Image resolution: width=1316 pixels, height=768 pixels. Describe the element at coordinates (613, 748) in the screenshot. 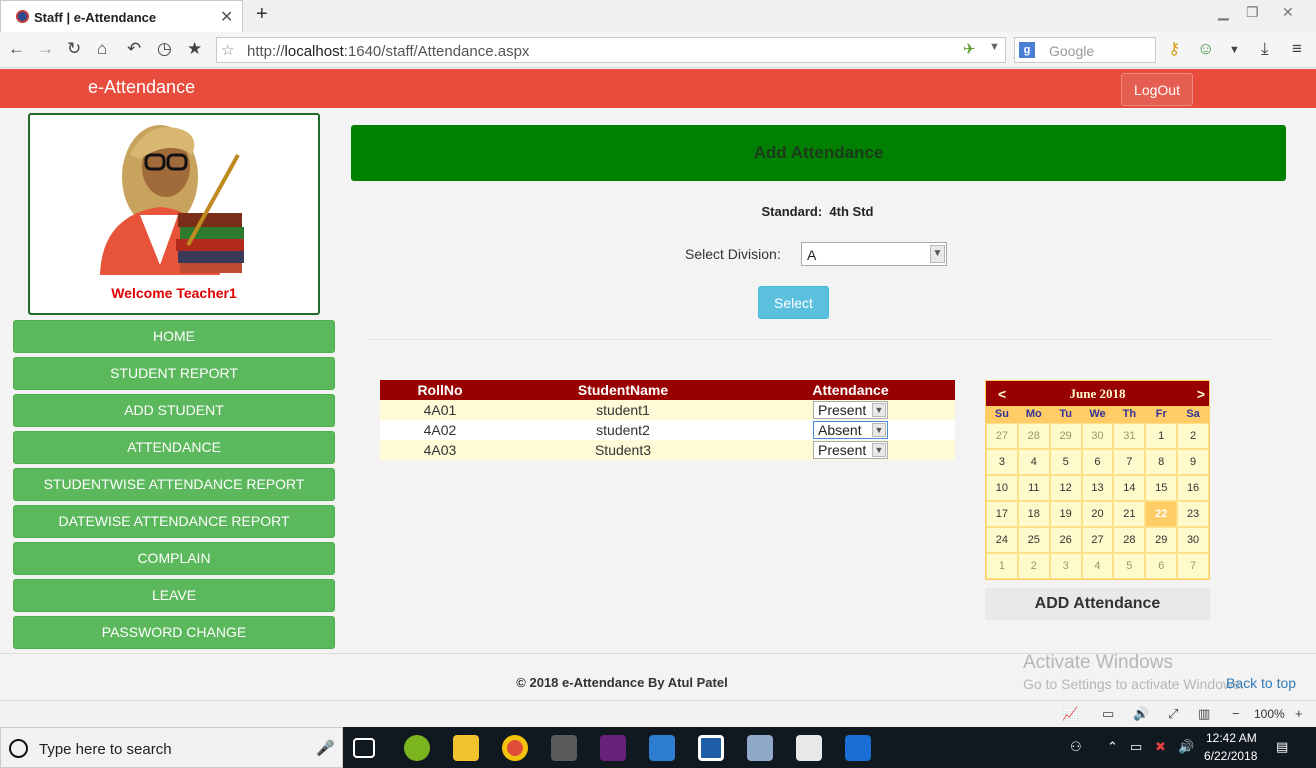

I see `visual-studio-icon` at that location.